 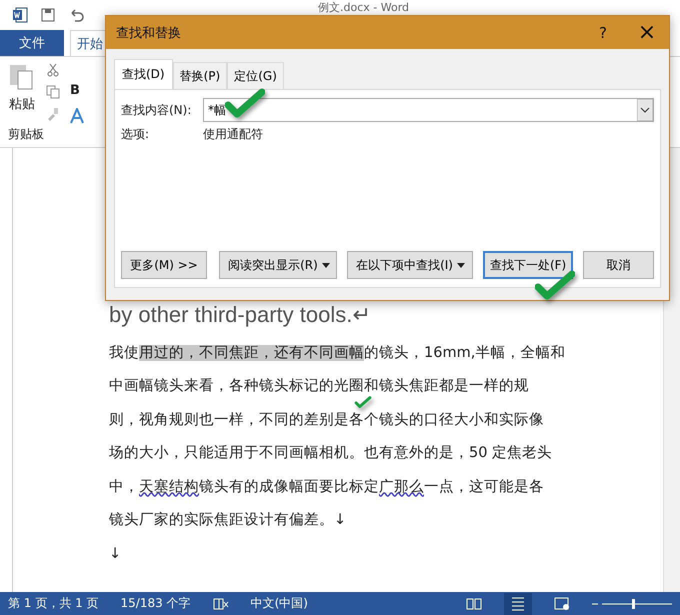 I want to click on read-mode-icon, so click(x=474, y=603).